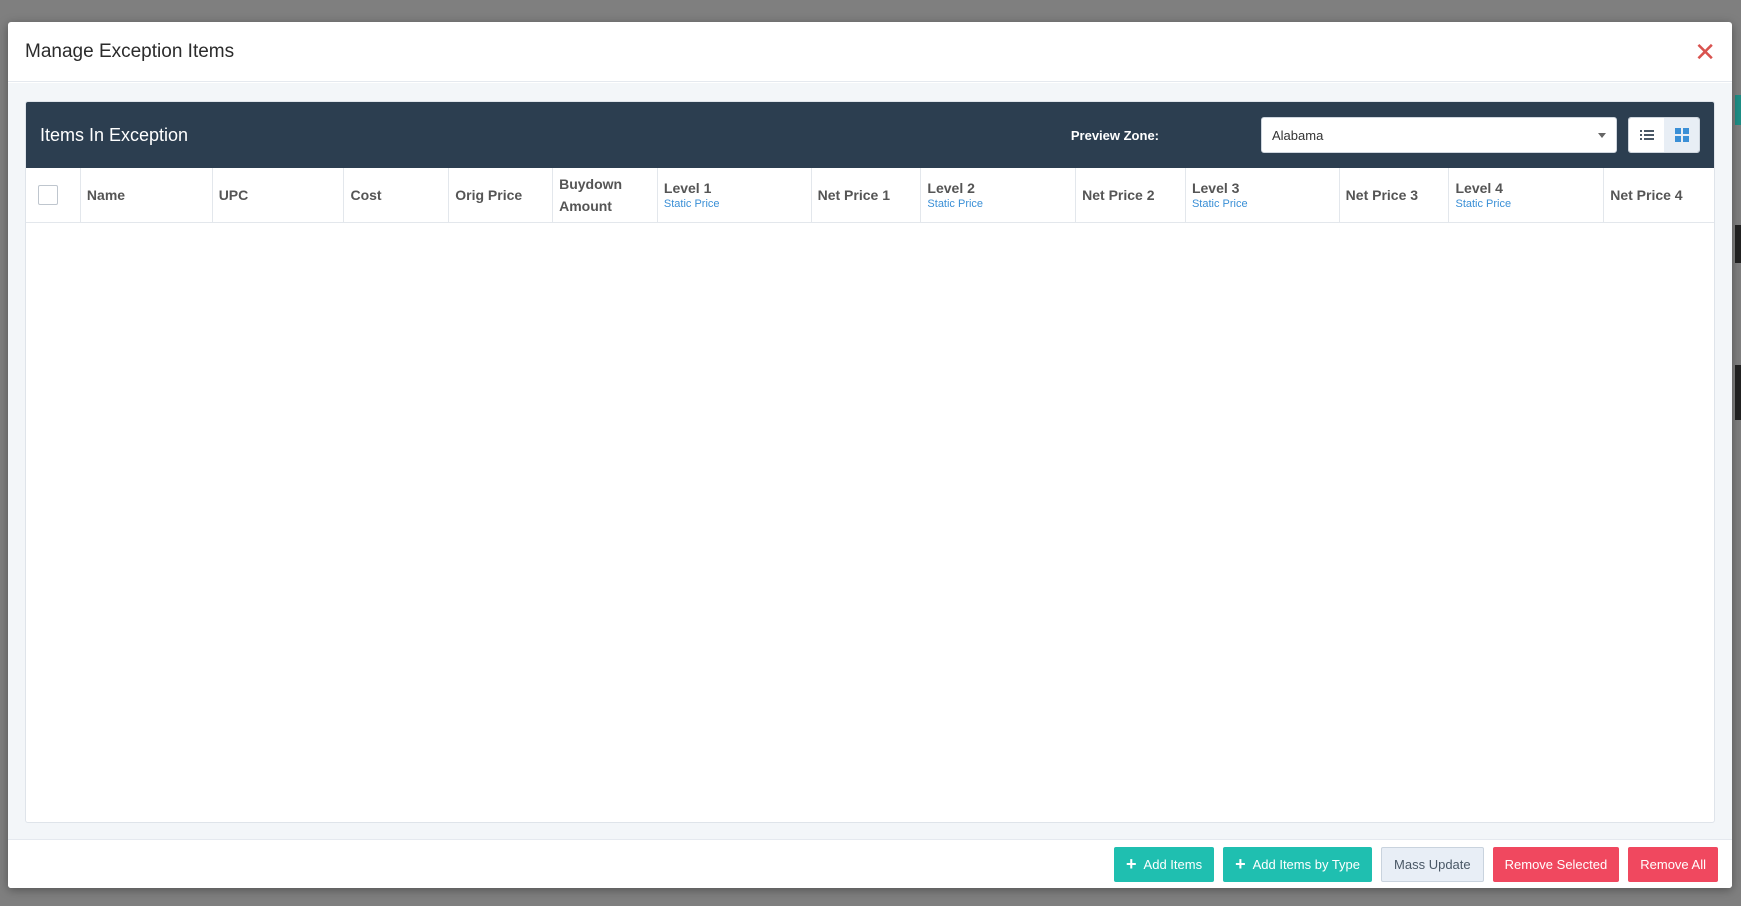 Image resolution: width=1741 pixels, height=906 pixels. What do you see at coordinates (1131, 195) in the screenshot?
I see `column-header-net-price-2: Net Price 2` at bounding box center [1131, 195].